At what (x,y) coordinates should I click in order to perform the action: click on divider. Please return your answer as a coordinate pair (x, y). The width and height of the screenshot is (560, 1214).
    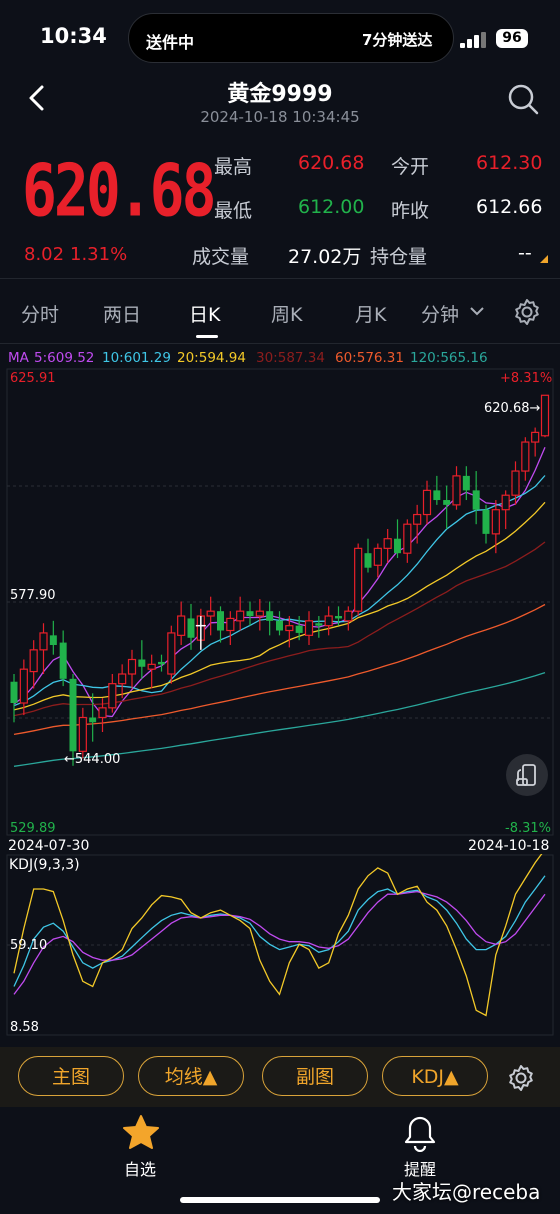
    Looking at the image, I should click on (280, 343).